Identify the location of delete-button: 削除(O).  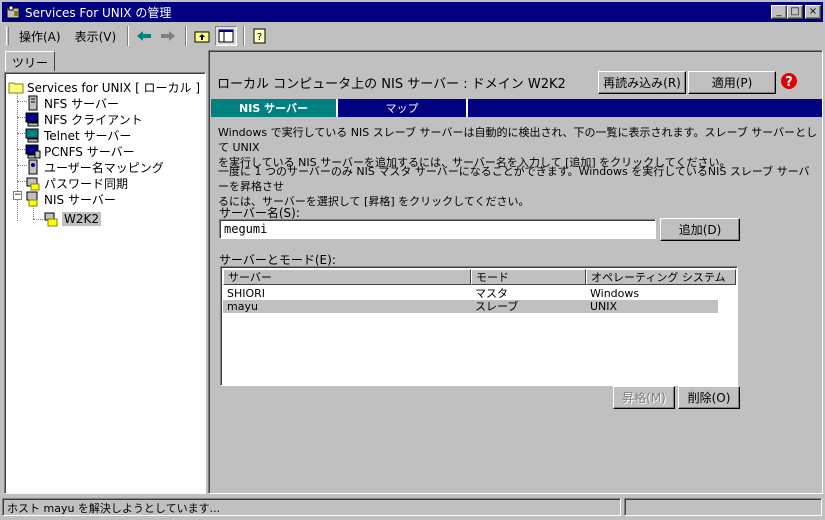
(709, 397).